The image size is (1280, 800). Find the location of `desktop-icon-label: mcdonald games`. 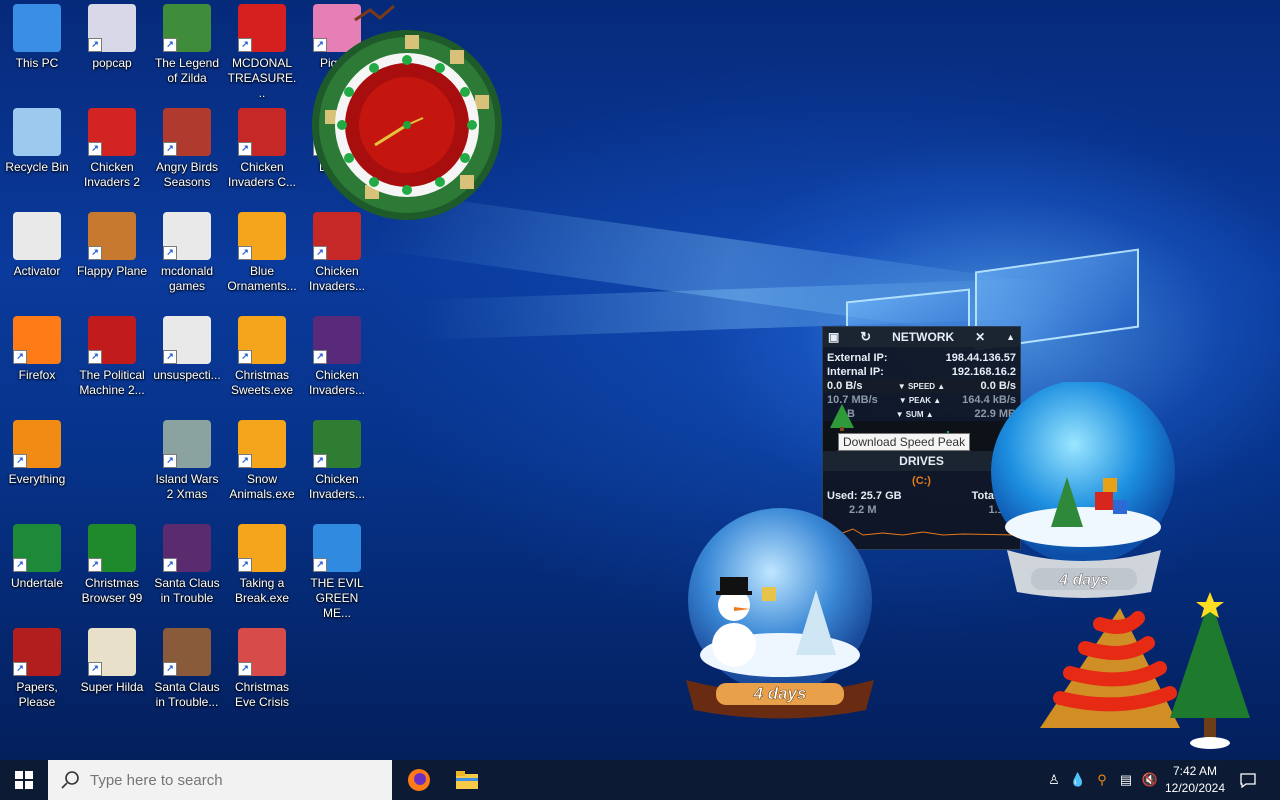

desktop-icon-label: mcdonald games is located at coordinates (187, 278).